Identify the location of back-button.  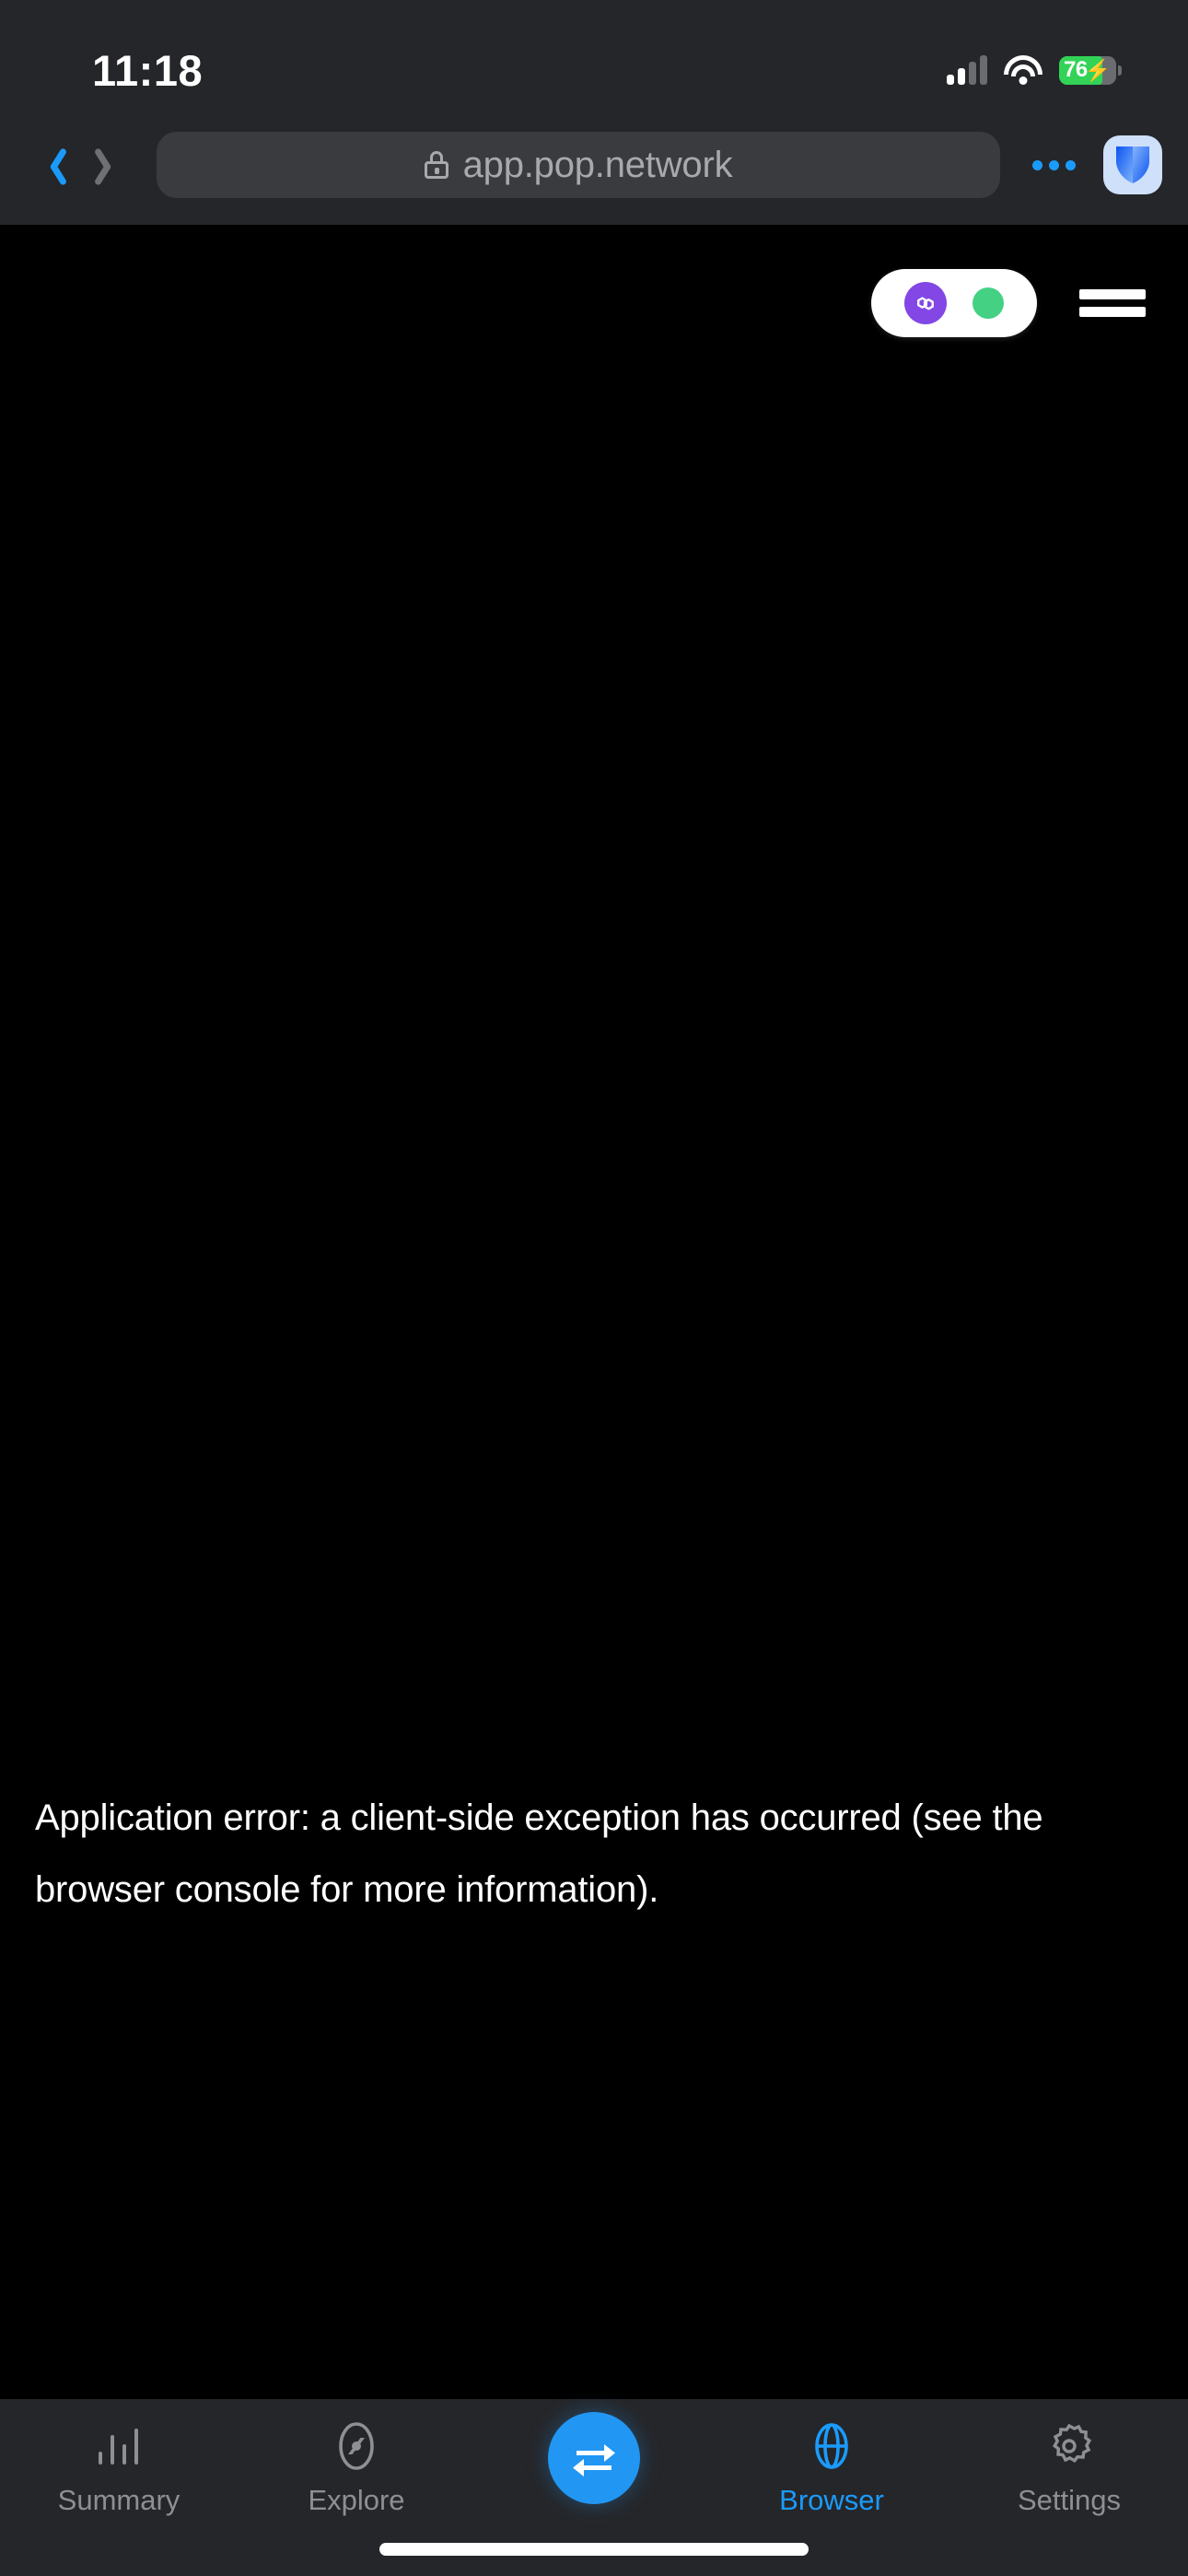
(52, 165).